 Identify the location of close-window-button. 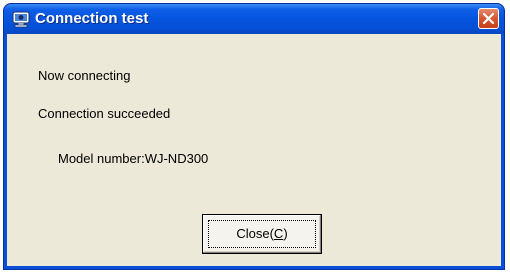
(488, 18).